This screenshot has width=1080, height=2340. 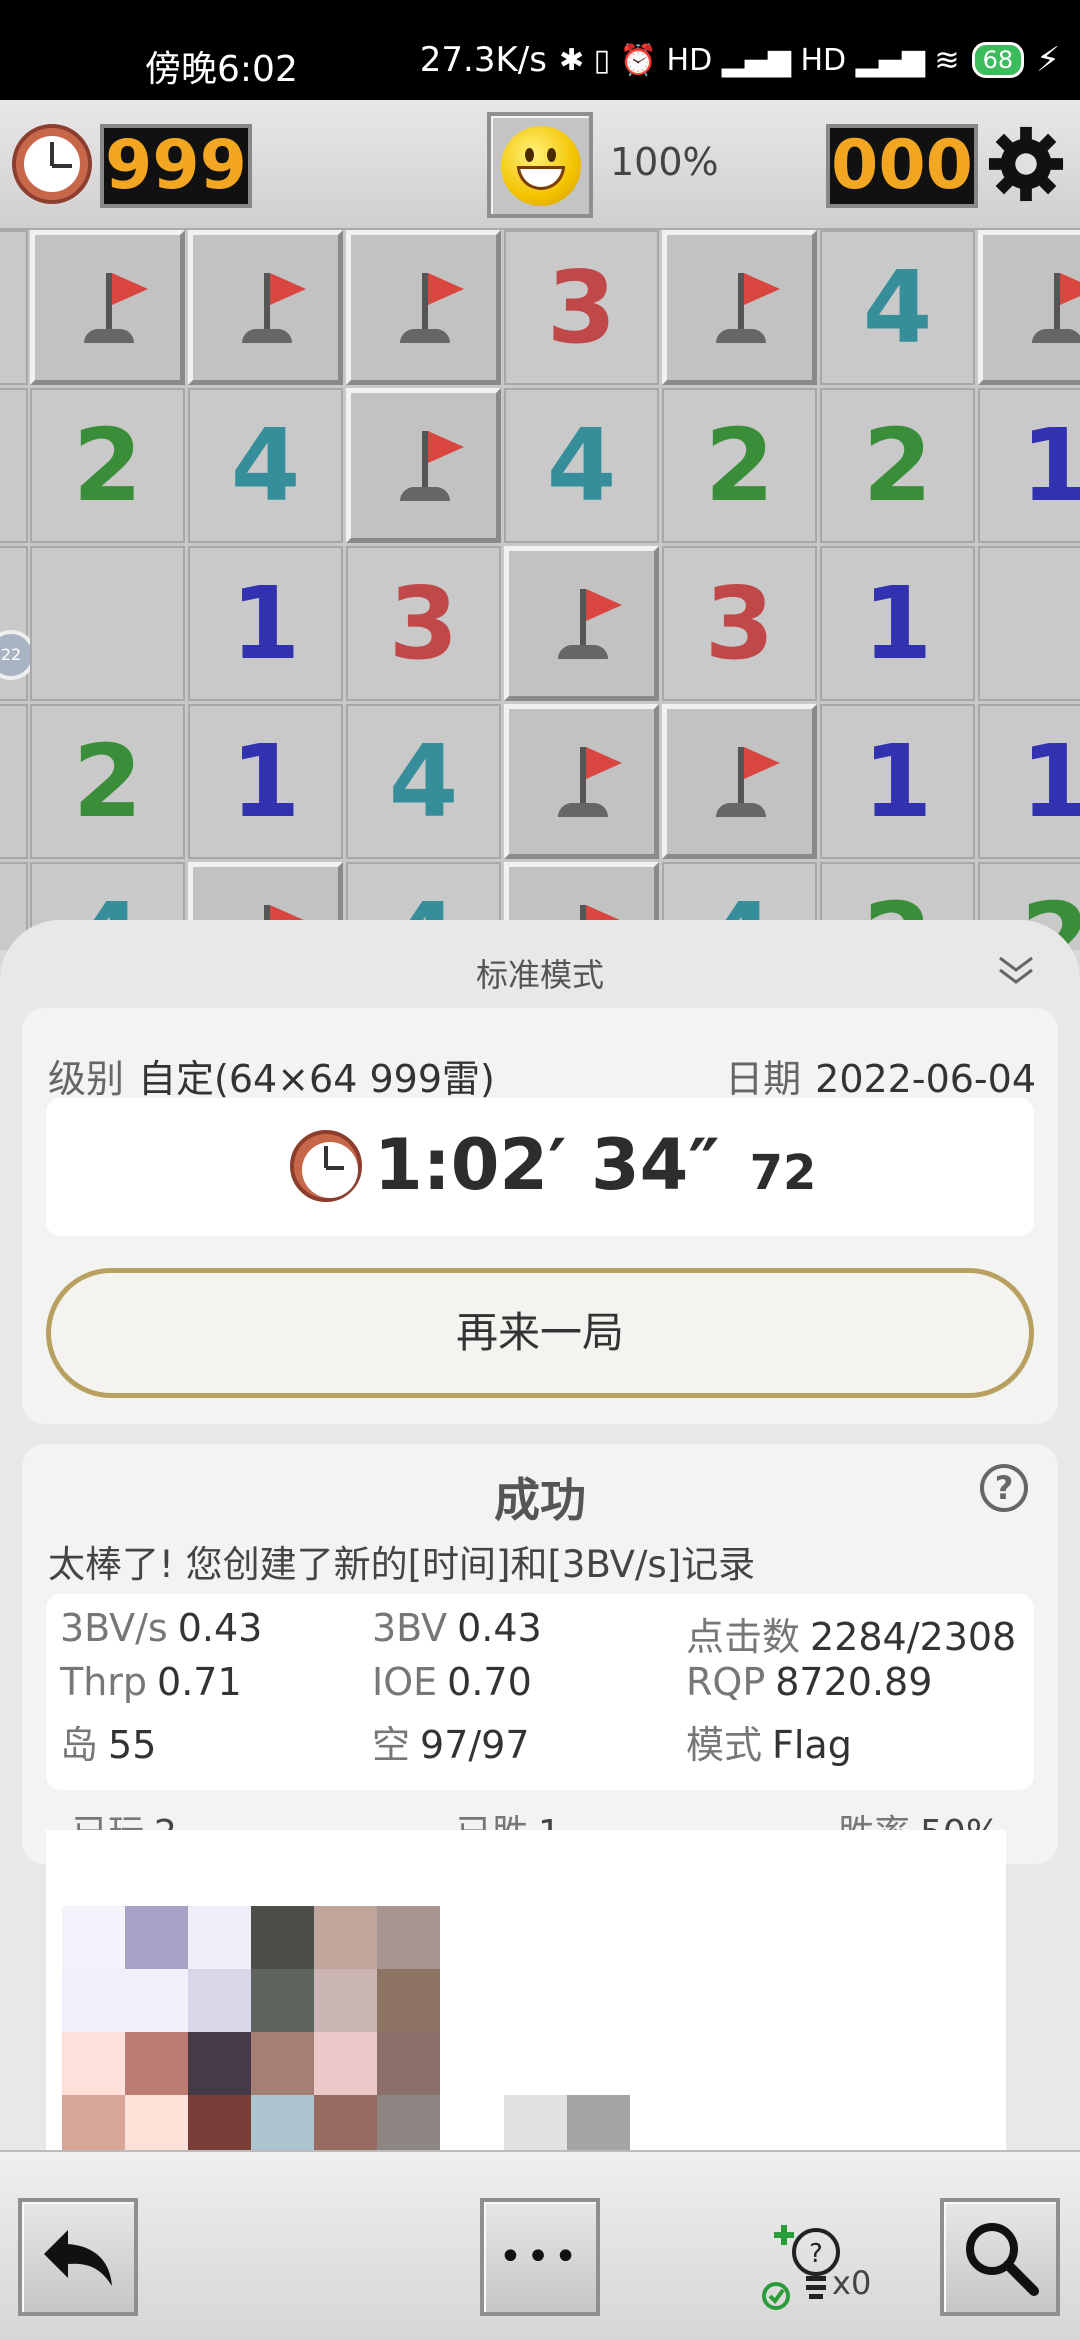 What do you see at coordinates (925, 1079) in the screenshot?
I see `date-value: 2022-06-04` at bounding box center [925, 1079].